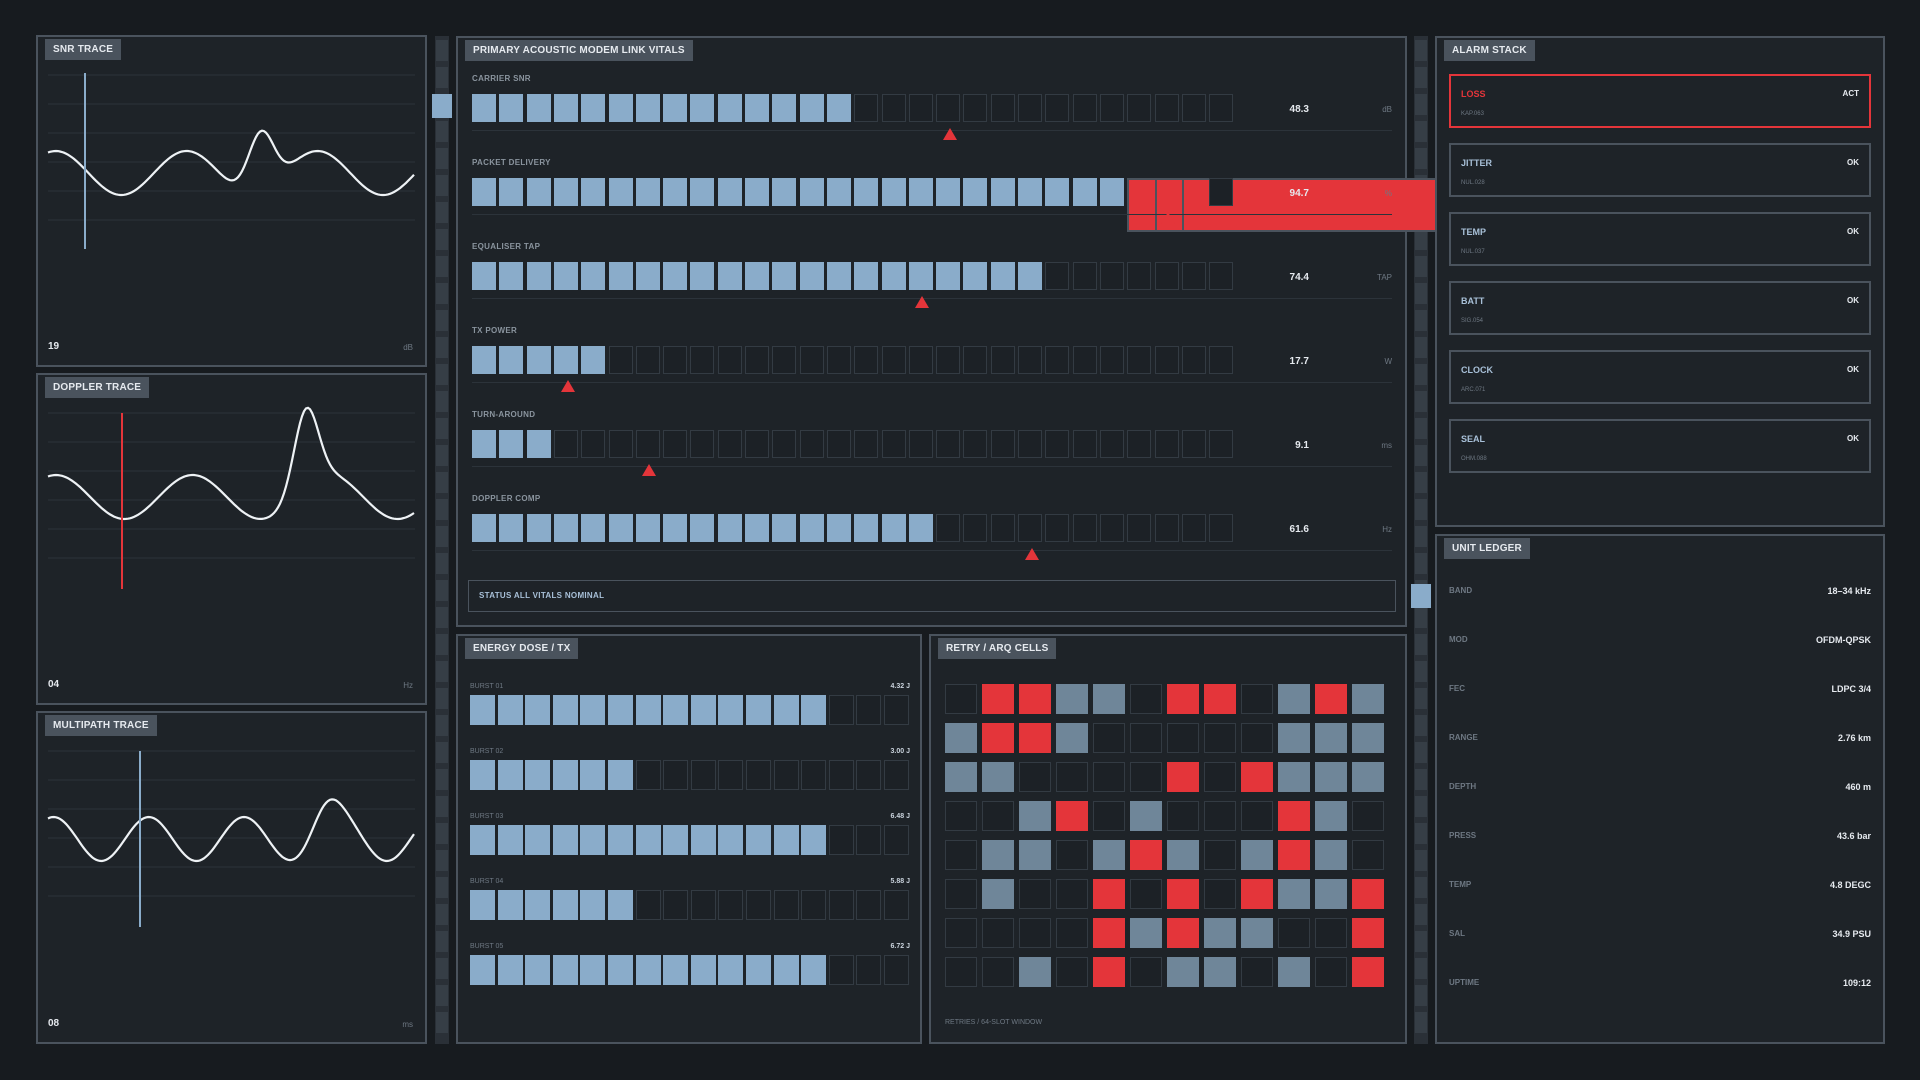 This screenshot has width=1920, height=1080. Describe the element at coordinates (1660, 239) in the screenshot. I see `alarm-item-temp: TEMP NUL.037 OK` at that location.